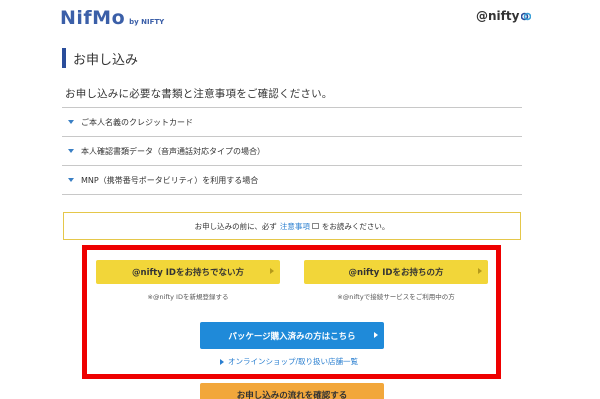  What do you see at coordinates (526, 16) in the screenshot?
I see `nifty-mark-icon` at bounding box center [526, 16].